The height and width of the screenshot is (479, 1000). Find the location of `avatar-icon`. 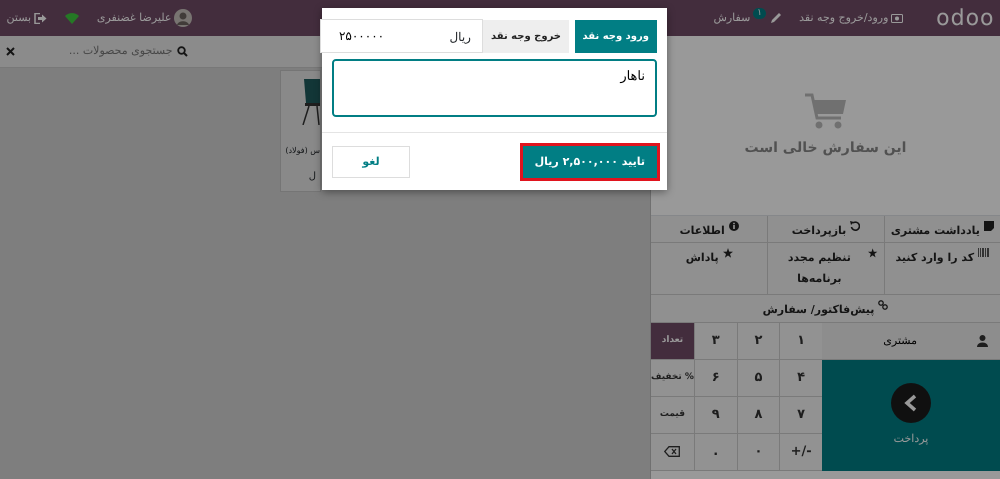

avatar-icon is located at coordinates (183, 18).